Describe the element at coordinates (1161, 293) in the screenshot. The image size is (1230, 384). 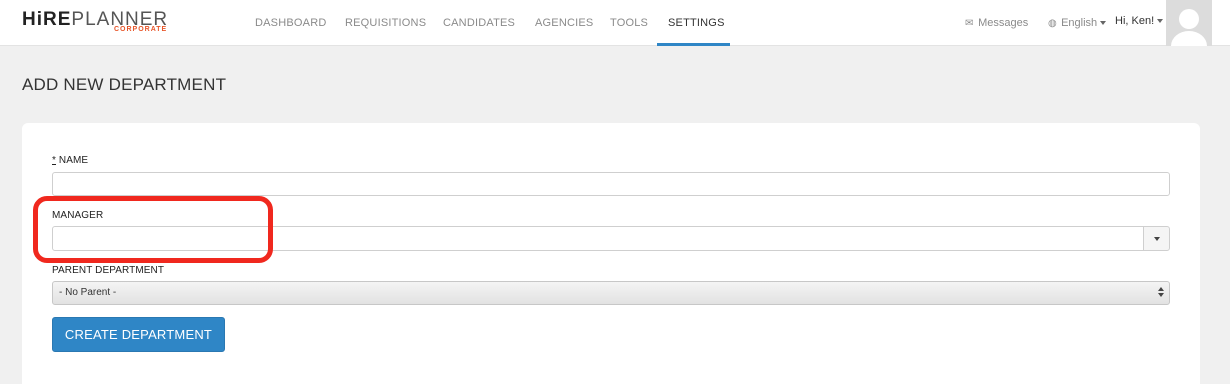
I see `select-arrows-icon` at that location.